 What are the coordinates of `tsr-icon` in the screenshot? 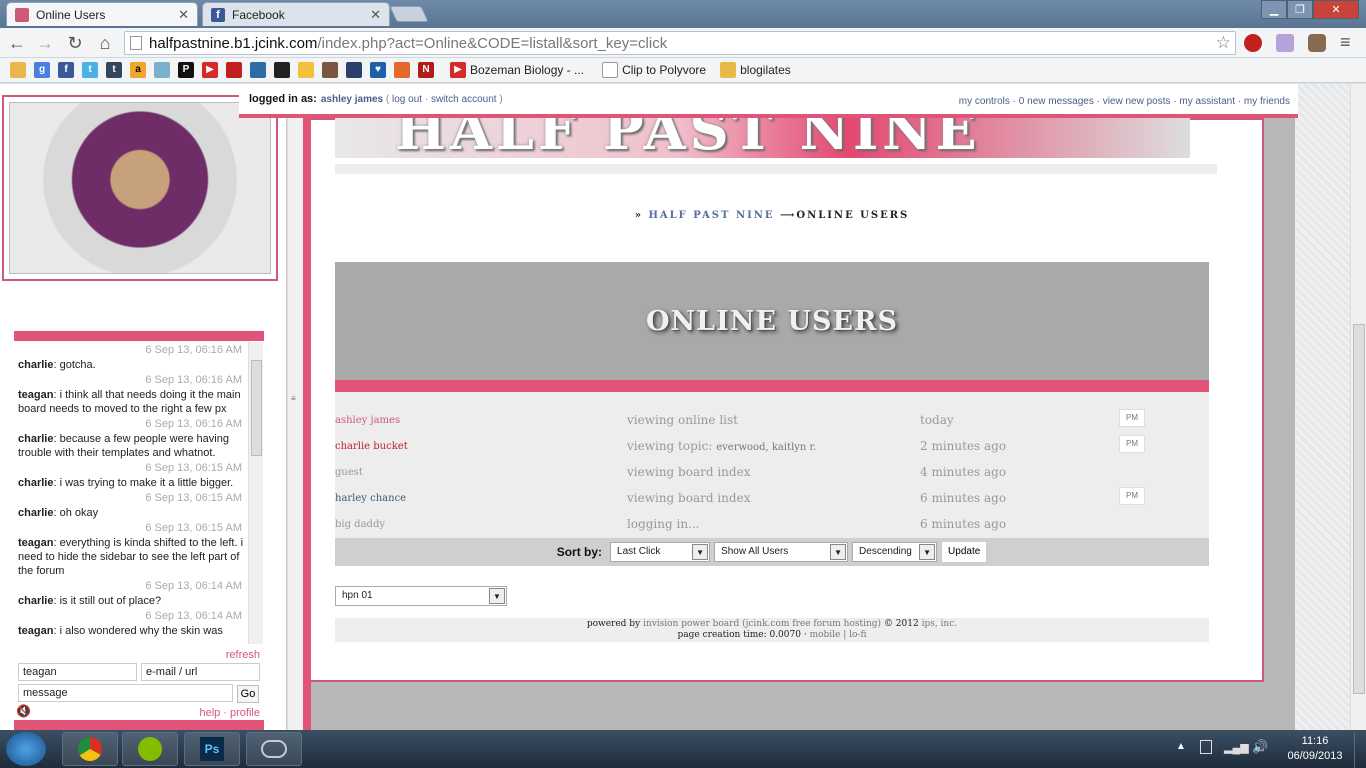 It's located at (258, 70).